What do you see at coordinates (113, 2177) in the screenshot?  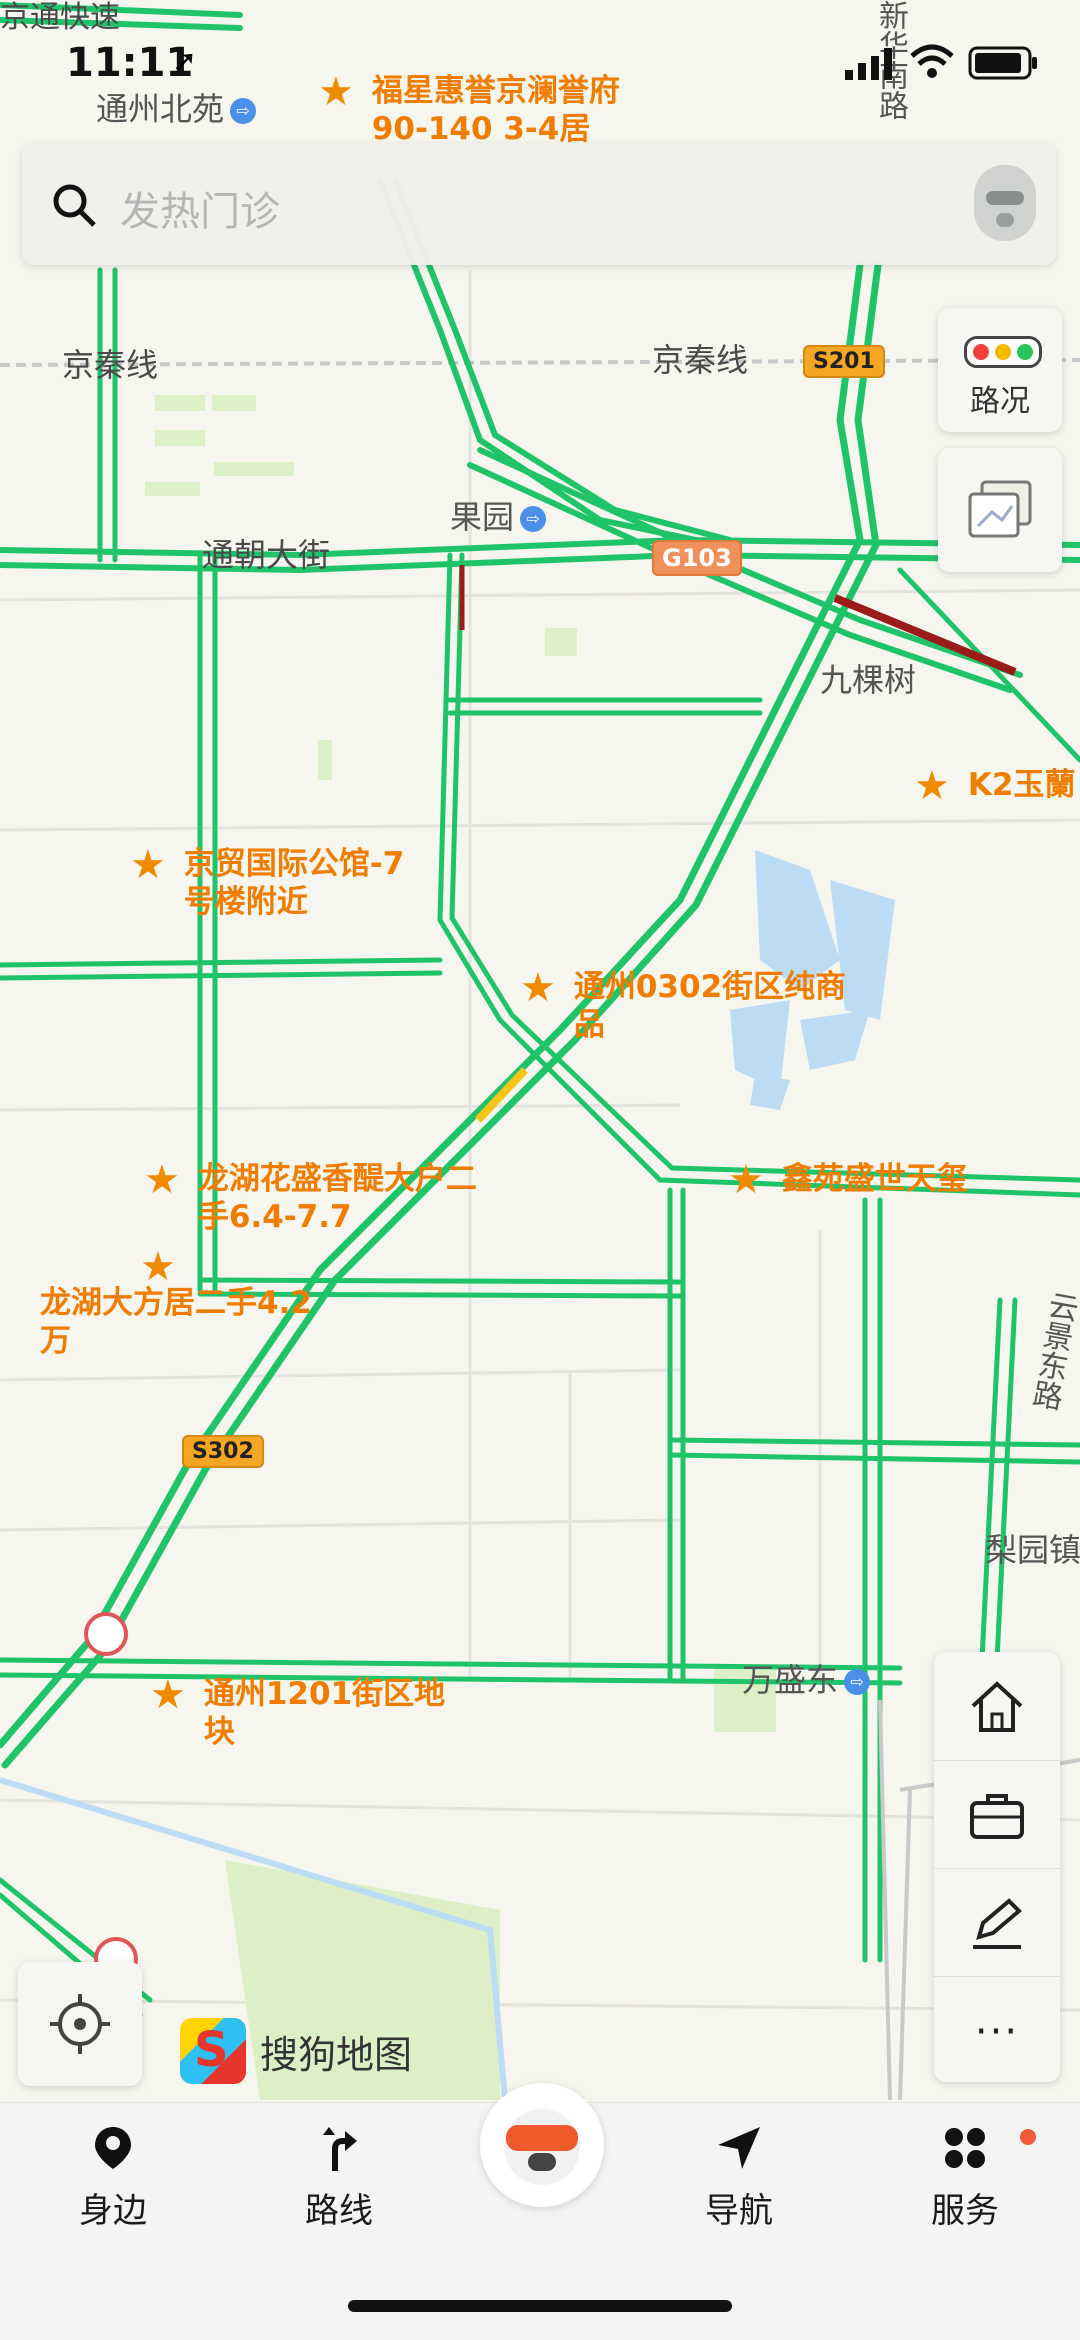 I see `tab-nearby: 身边` at bounding box center [113, 2177].